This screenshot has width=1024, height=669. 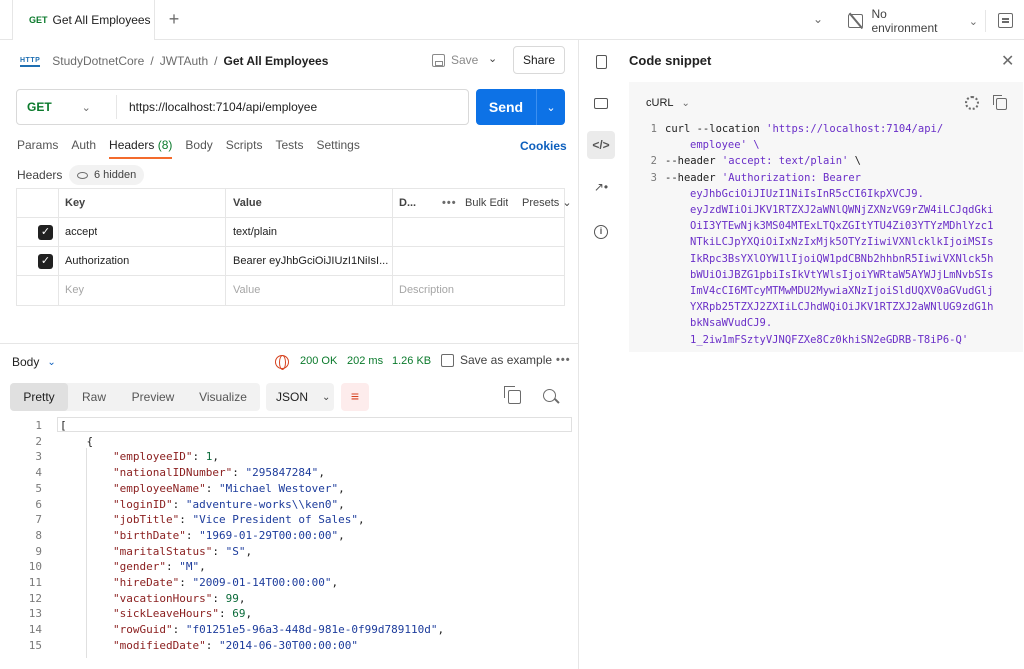 I want to click on view-tab-preview: Preview, so click(x=153, y=397).